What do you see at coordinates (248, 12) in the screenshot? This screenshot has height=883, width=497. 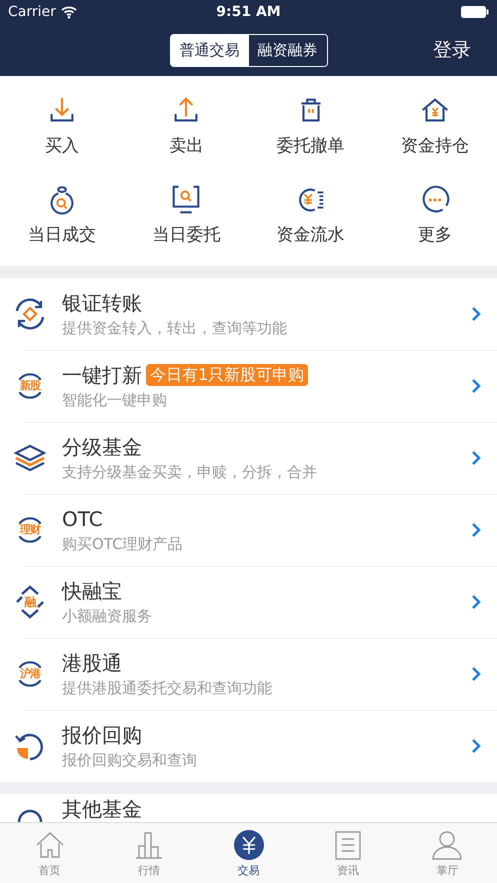 I see `clock-time: 9:51 AM` at bounding box center [248, 12].